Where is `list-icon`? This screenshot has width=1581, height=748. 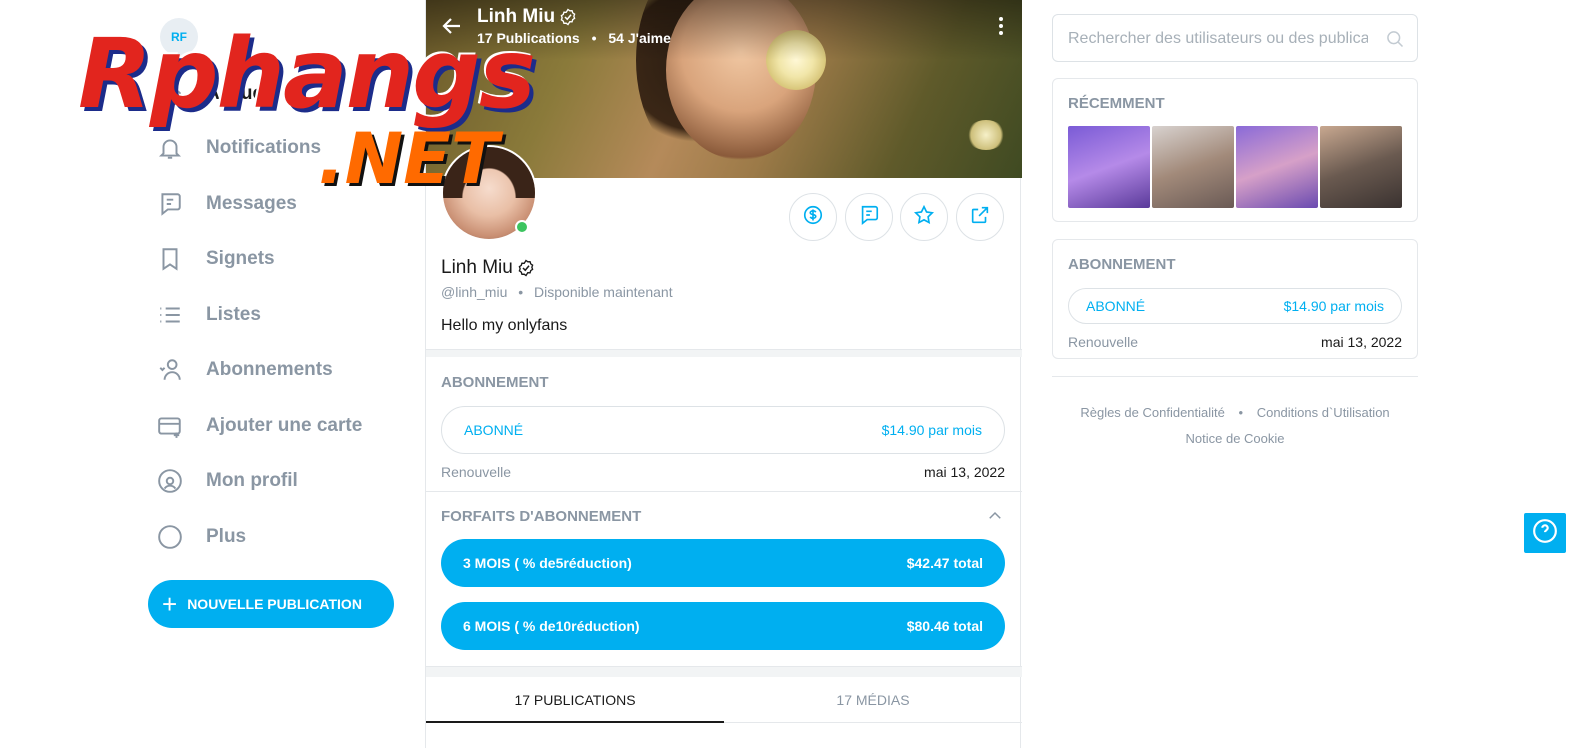
list-icon is located at coordinates (170, 315).